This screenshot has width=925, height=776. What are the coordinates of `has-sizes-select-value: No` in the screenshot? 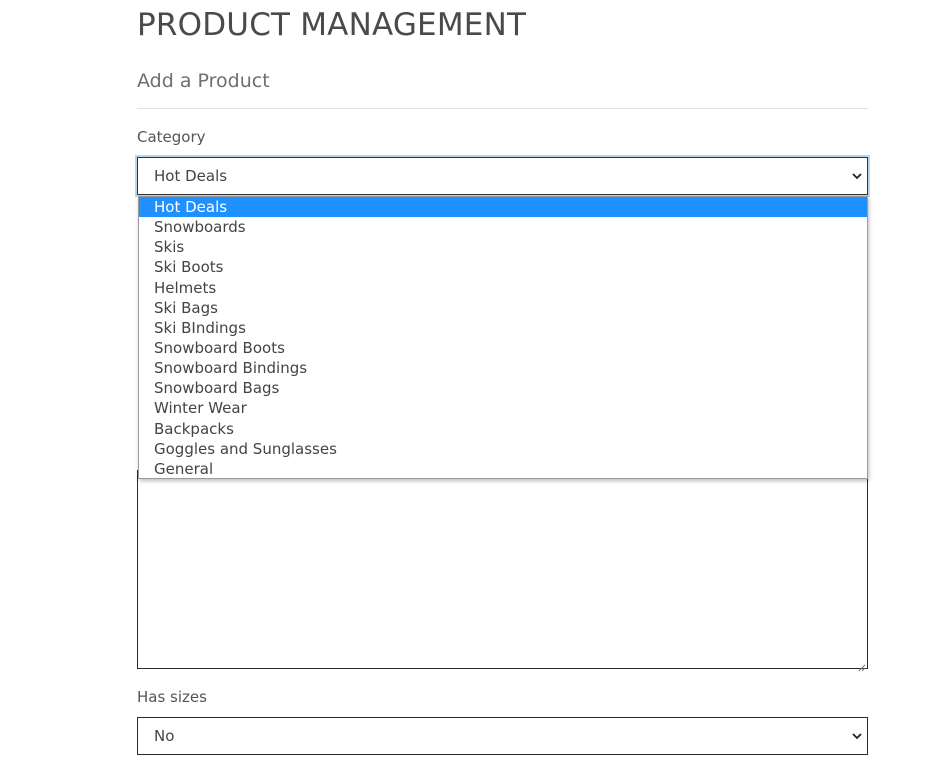 It's located at (164, 736).